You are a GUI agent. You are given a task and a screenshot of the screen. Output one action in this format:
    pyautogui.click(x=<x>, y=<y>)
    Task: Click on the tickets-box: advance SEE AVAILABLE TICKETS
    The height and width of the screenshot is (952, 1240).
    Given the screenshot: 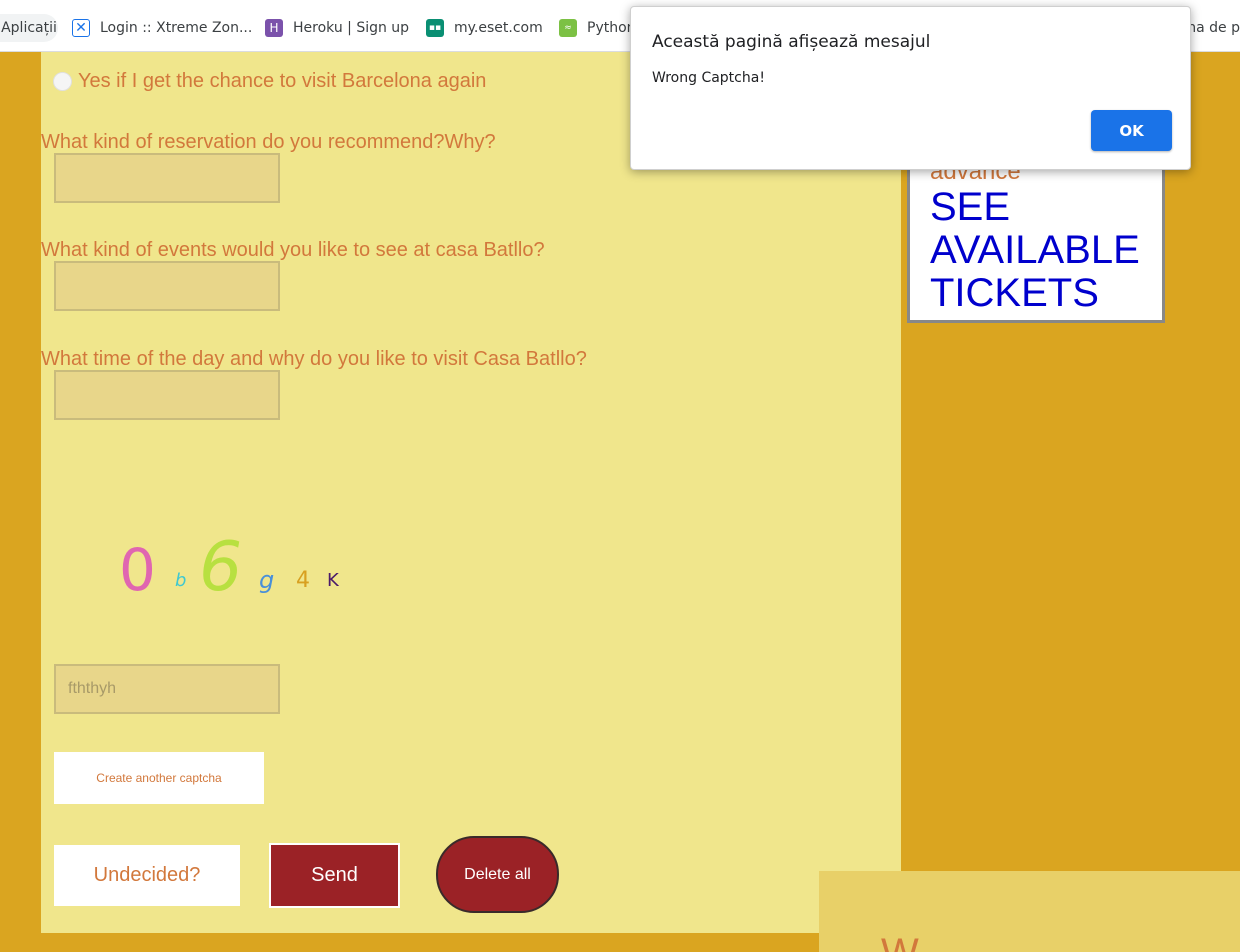 What is the action you would take?
    pyautogui.click(x=1036, y=236)
    